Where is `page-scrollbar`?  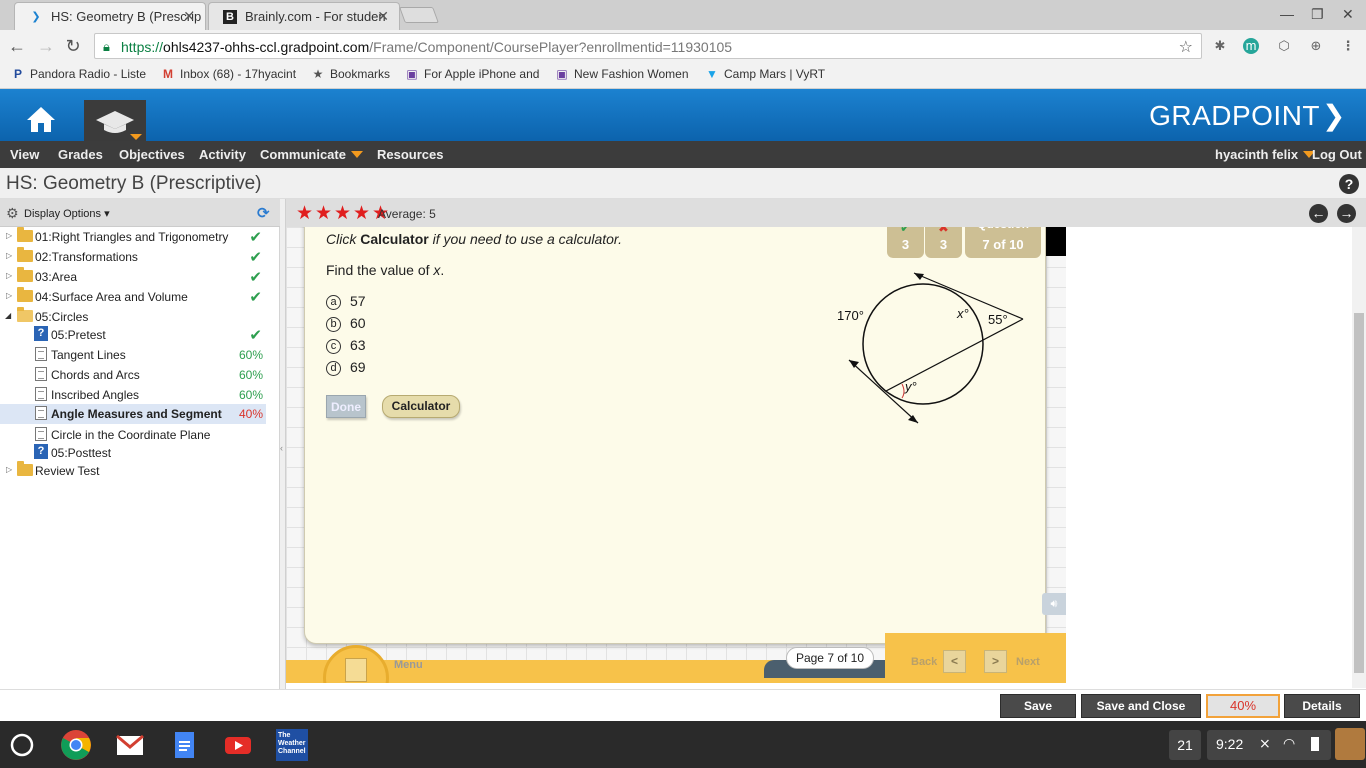 page-scrollbar is located at coordinates (1359, 457).